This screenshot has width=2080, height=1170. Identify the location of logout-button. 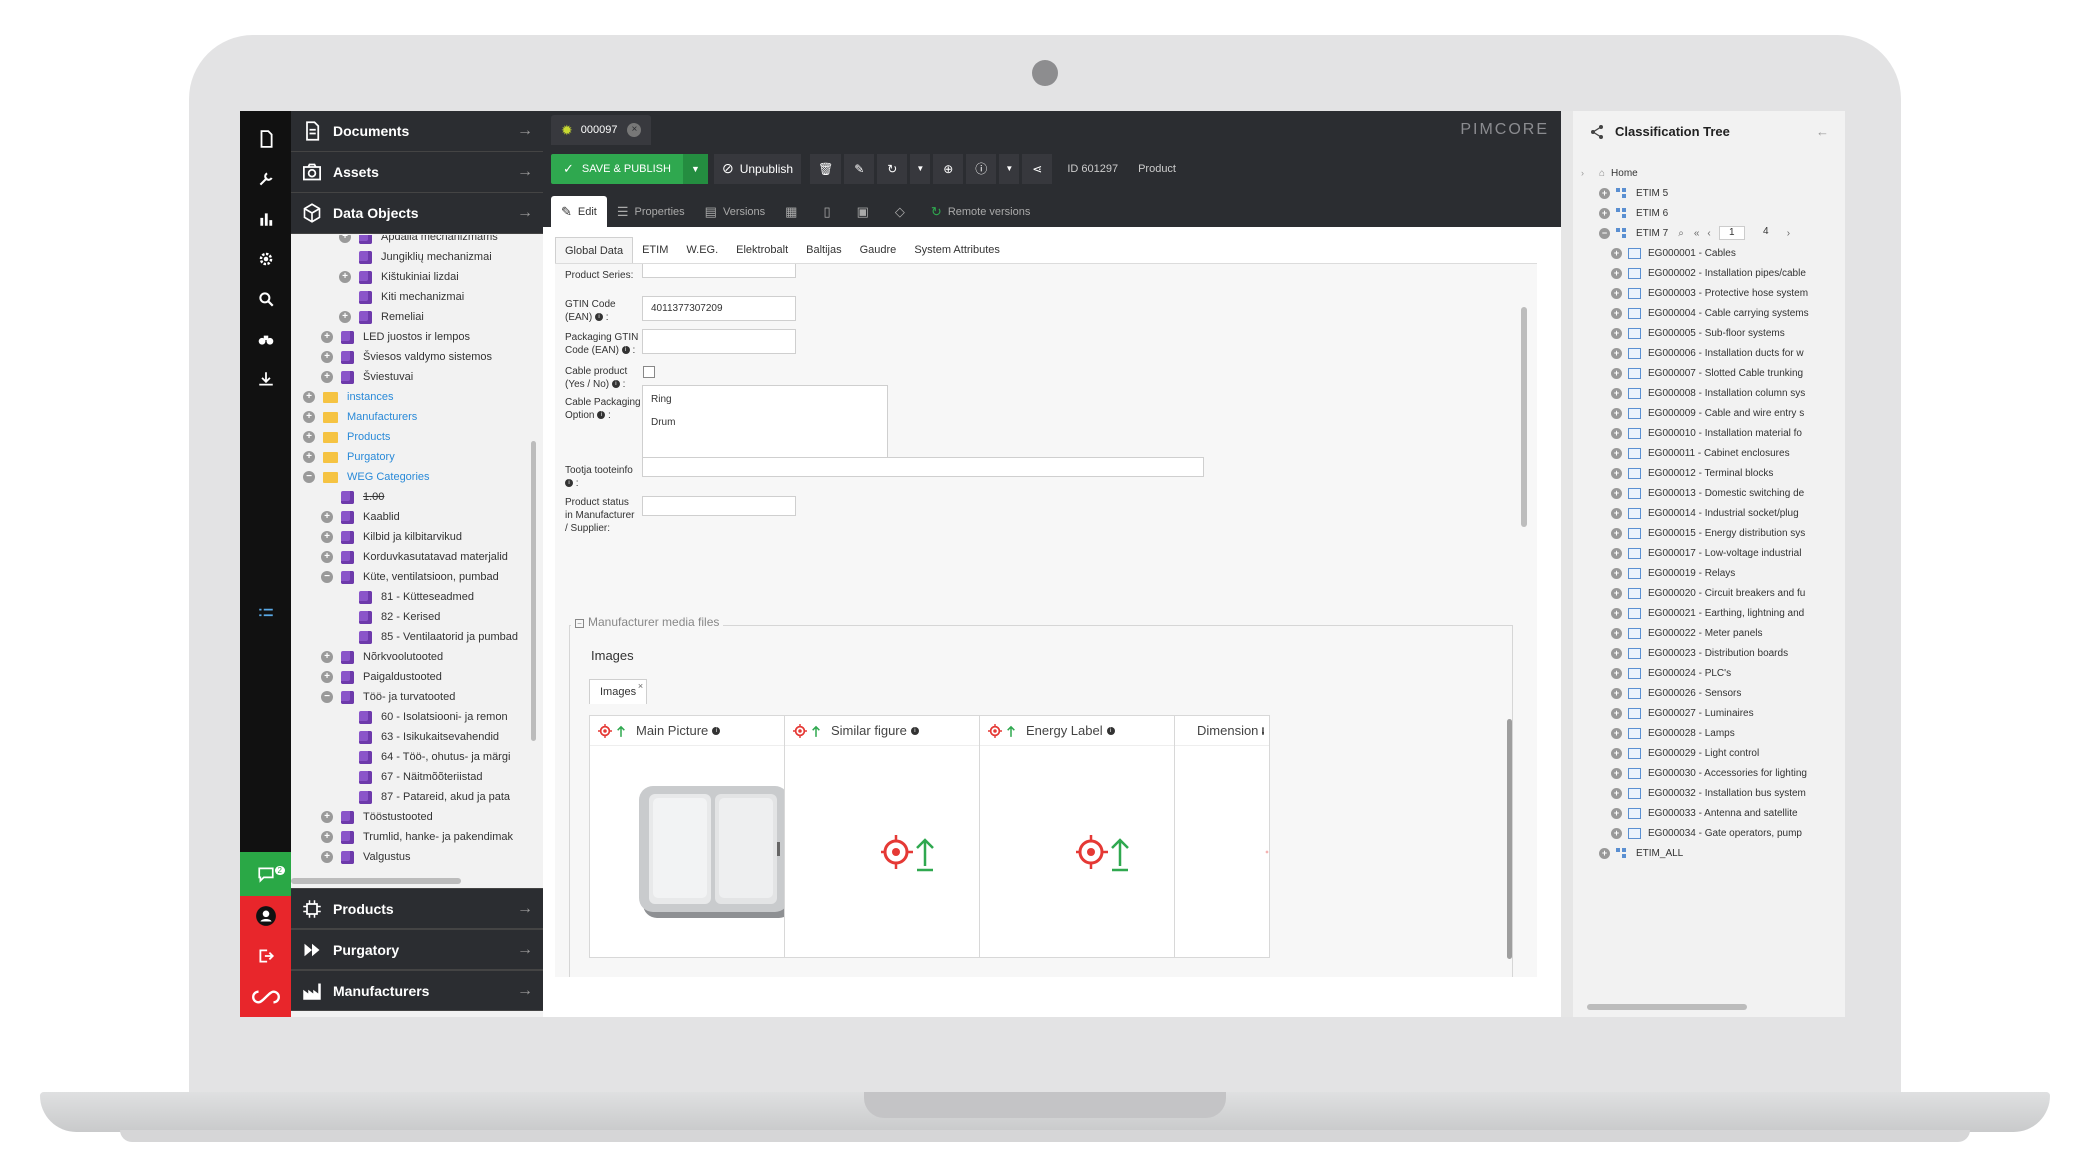
(265, 956).